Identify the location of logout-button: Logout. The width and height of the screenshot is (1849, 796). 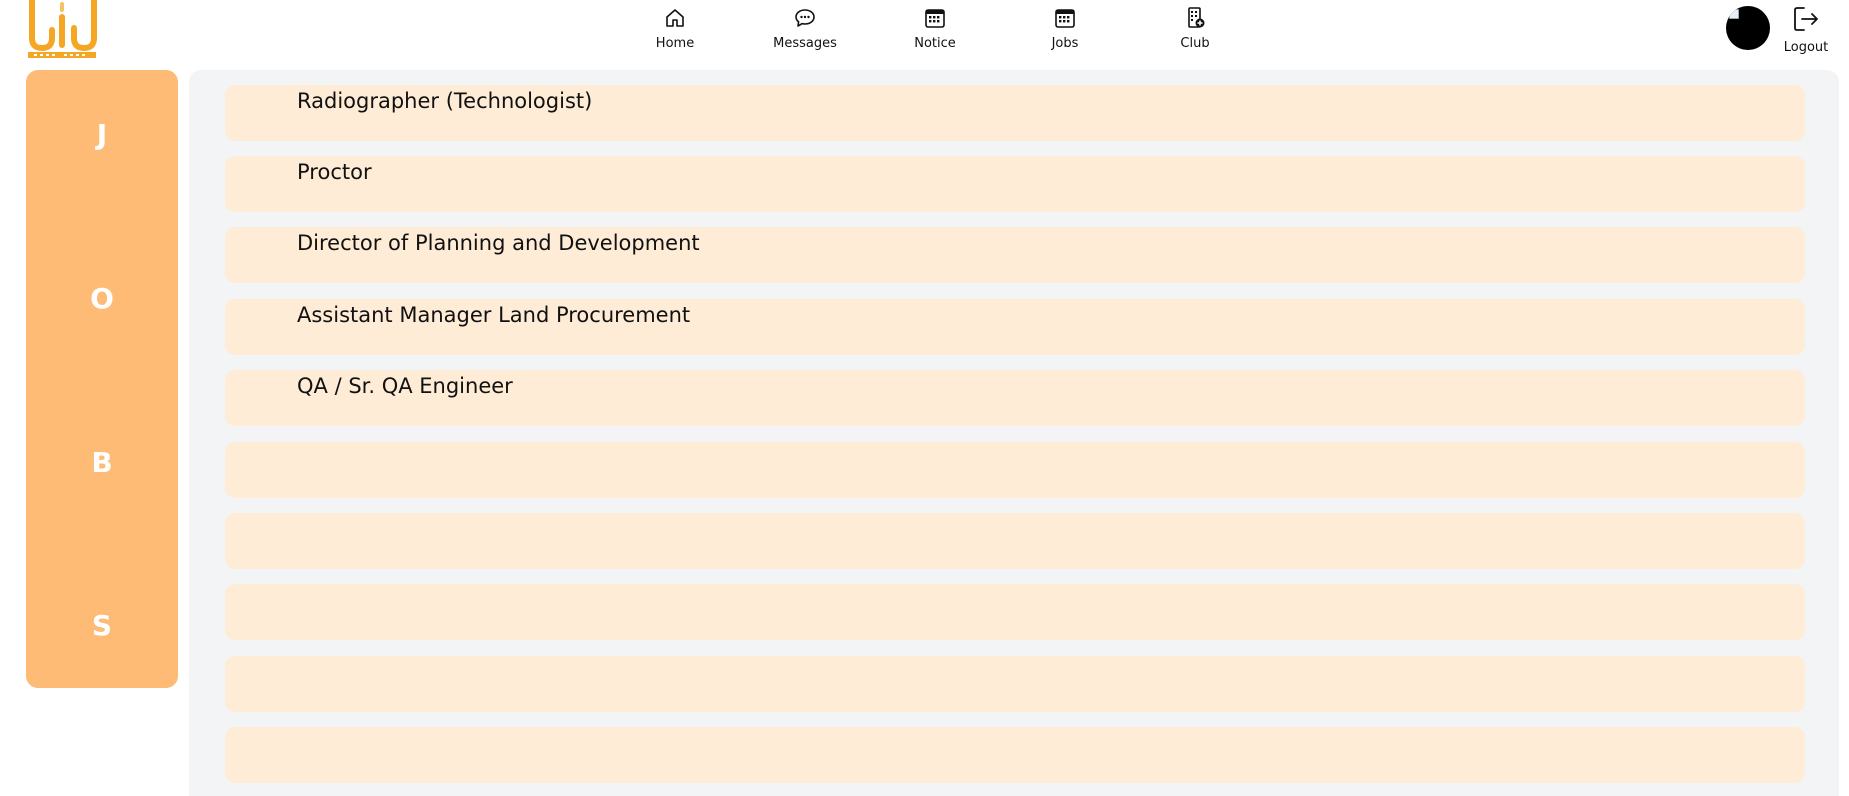
(1806, 29).